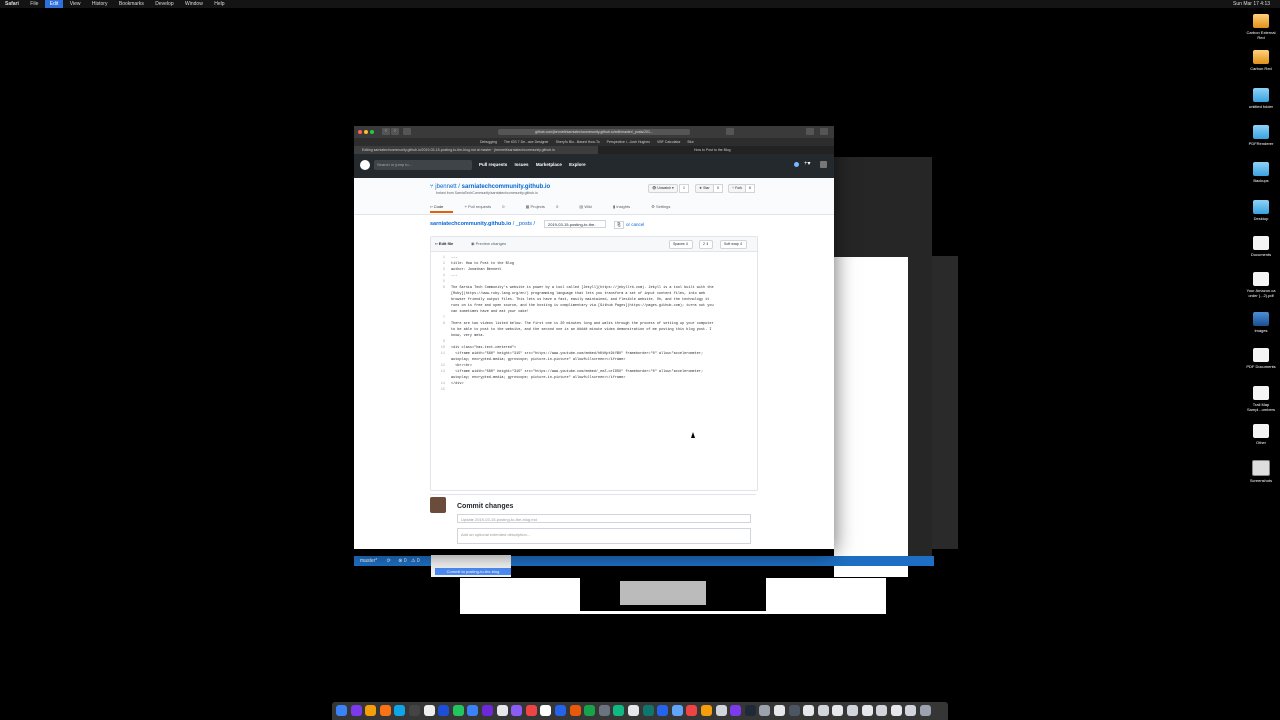  What do you see at coordinates (665, 206) in the screenshot?
I see `tab-settings: ⚙ Settings` at bounding box center [665, 206].